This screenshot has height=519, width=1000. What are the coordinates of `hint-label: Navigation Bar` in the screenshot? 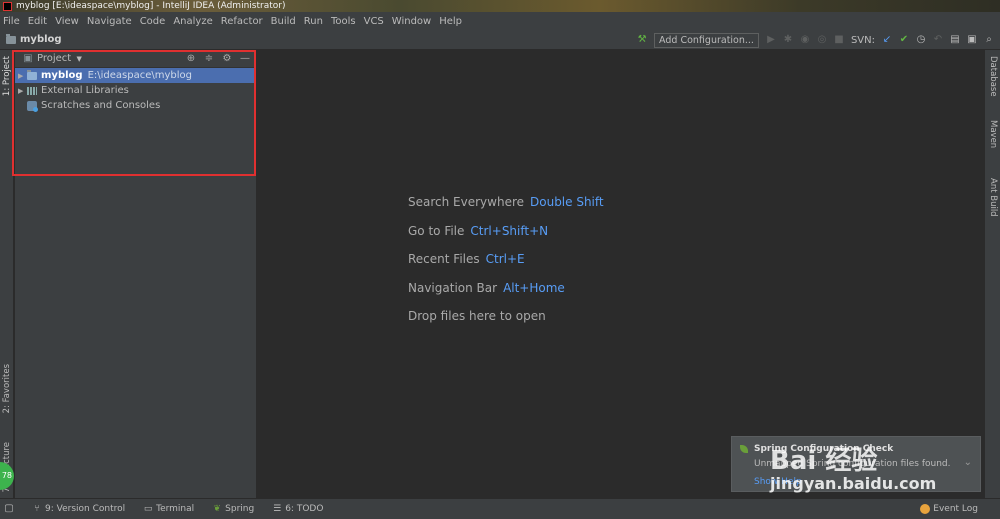 It's located at (453, 287).